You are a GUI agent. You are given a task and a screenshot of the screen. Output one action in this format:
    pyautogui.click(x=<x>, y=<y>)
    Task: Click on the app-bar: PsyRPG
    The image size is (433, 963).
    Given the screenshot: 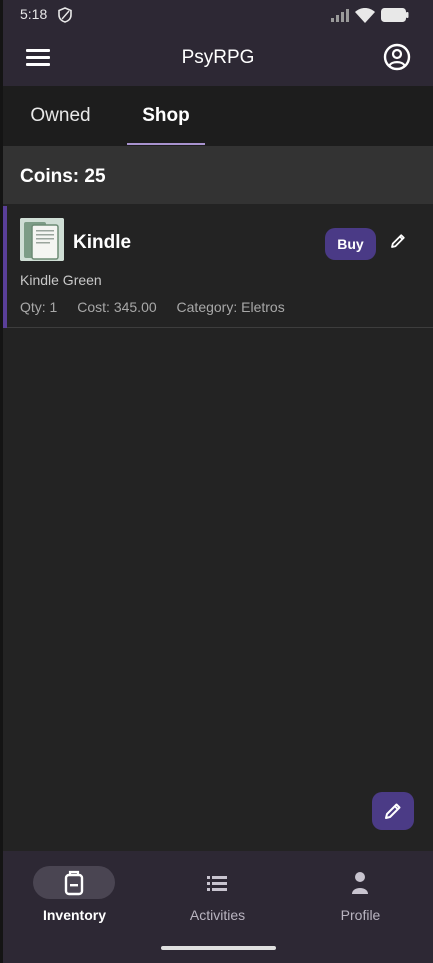 What is the action you would take?
    pyautogui.click(x=218, y=58)
    